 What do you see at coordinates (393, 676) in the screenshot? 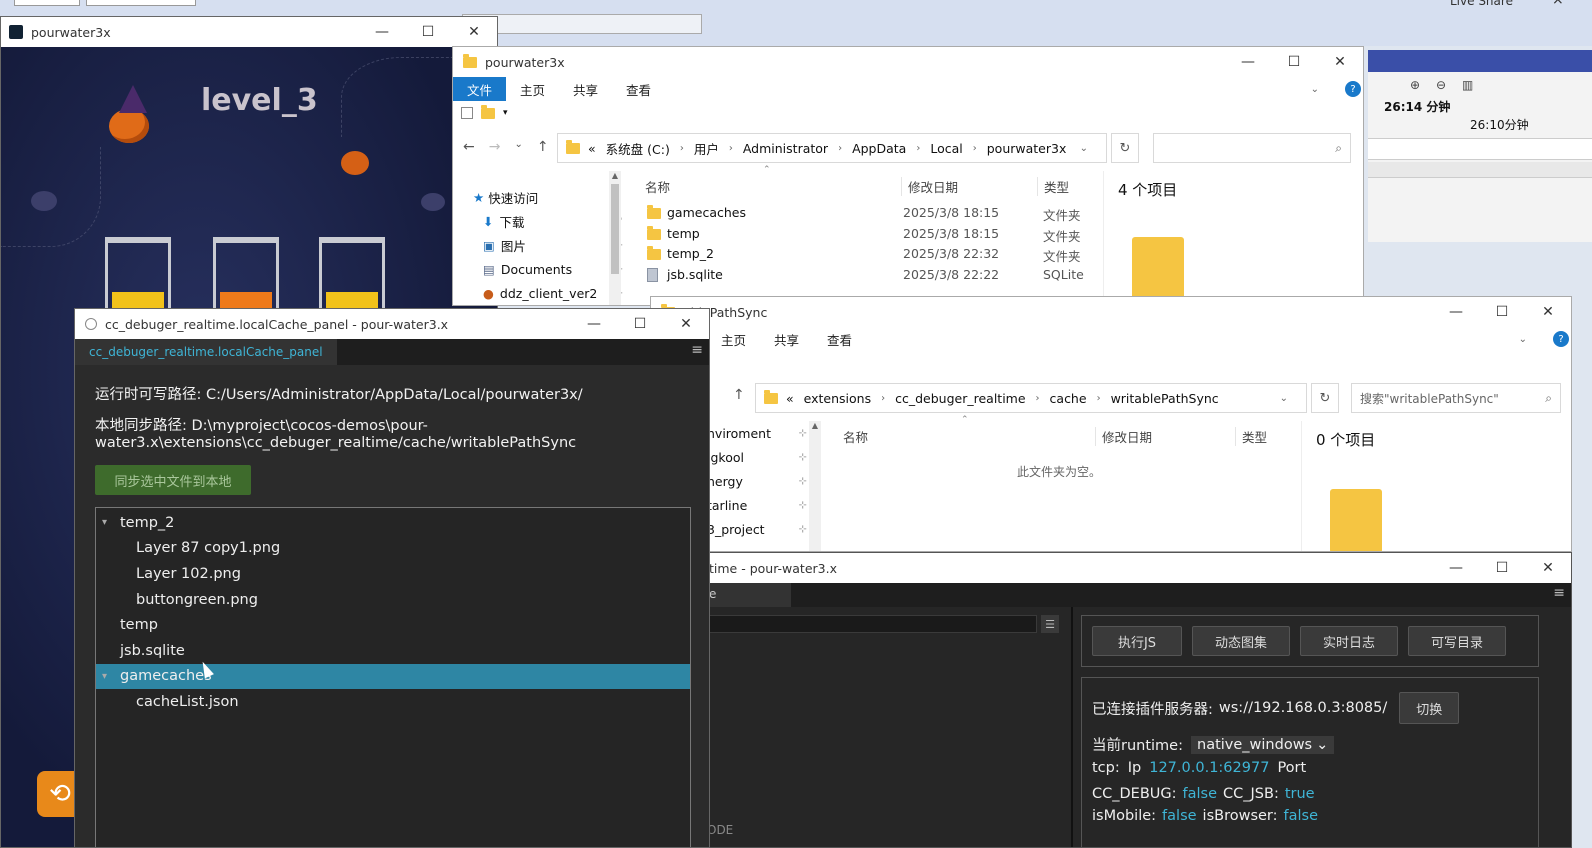
I see `tree-row: ▾ gamecaches` at bounding box center [393, 676].